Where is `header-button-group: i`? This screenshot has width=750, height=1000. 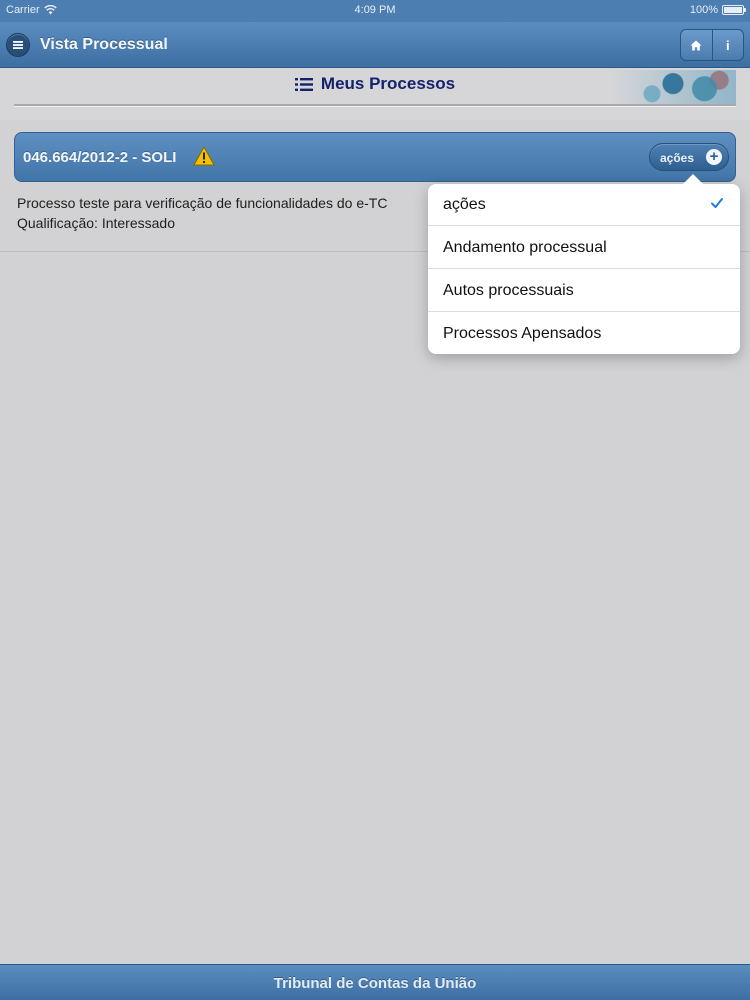
header-button-group: i is located at coordinates (712, 45).